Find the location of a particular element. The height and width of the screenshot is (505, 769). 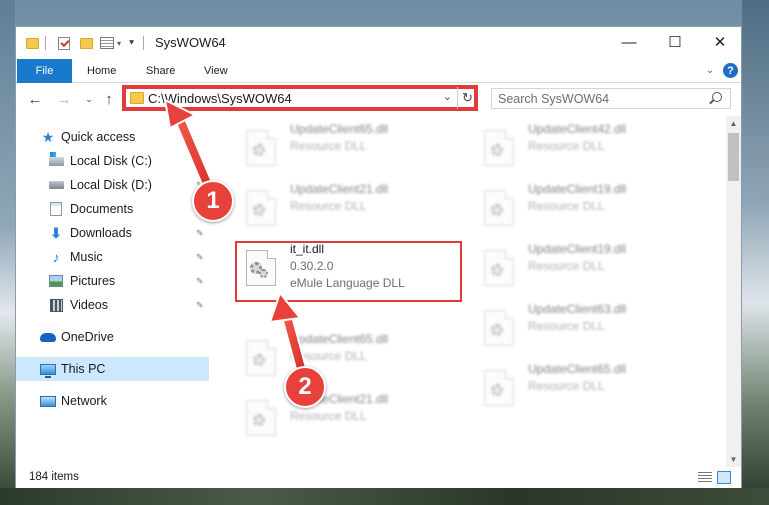

sidebar-item-local-disk-d: Local Disk (D:) ✎ is located at coordinates (113, 185).